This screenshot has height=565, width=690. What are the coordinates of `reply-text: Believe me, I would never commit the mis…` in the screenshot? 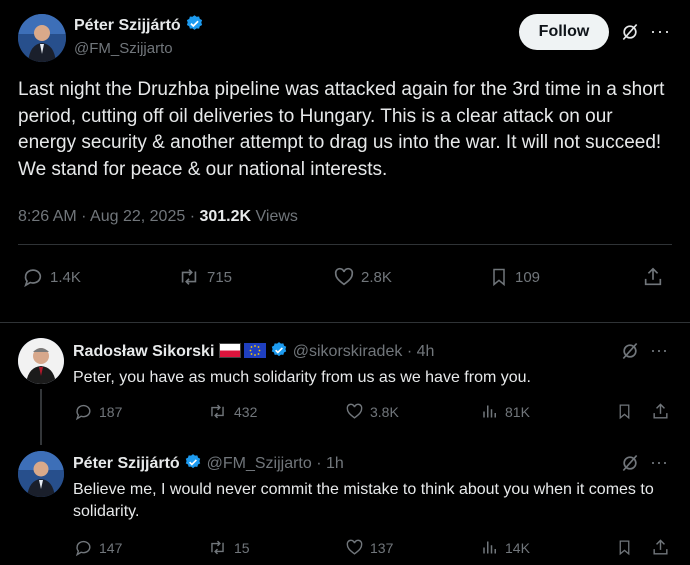 It's located at (363, 500).